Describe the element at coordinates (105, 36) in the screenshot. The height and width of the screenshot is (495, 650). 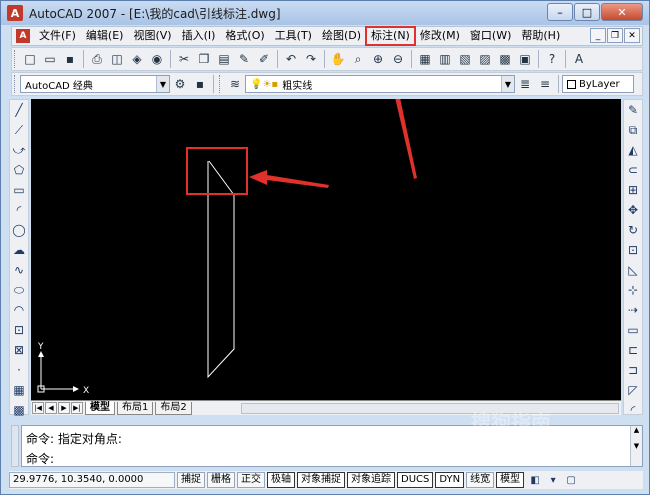
I see `menu-edit: 编辑(E)` at that location.